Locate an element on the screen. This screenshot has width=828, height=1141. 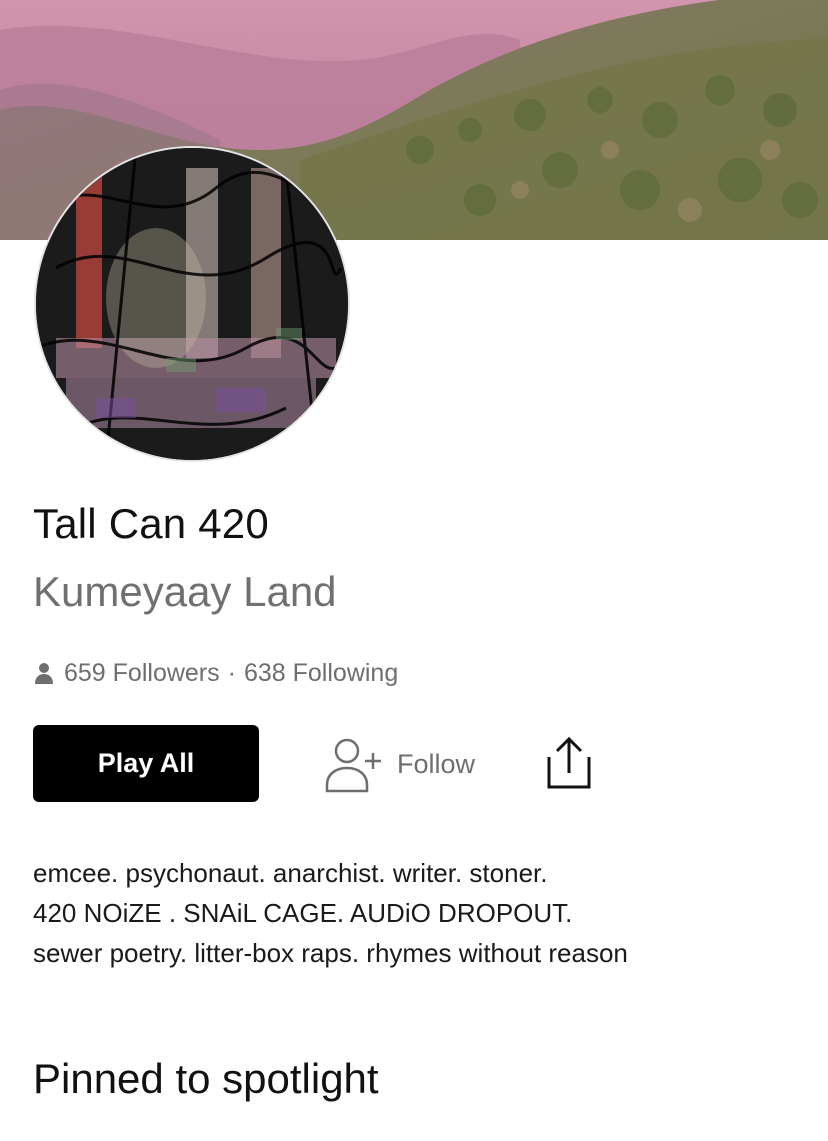
follow-button: Follow is located at coordinates (400, 764).